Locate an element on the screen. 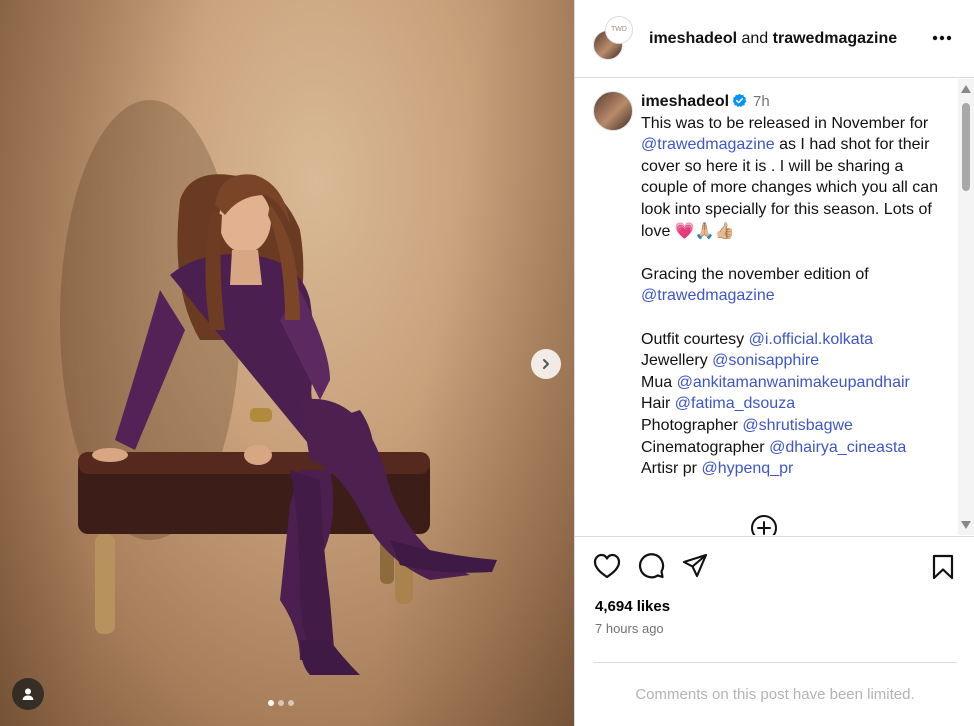  header-username: imeshadeol is located at coordinates (693, 38).